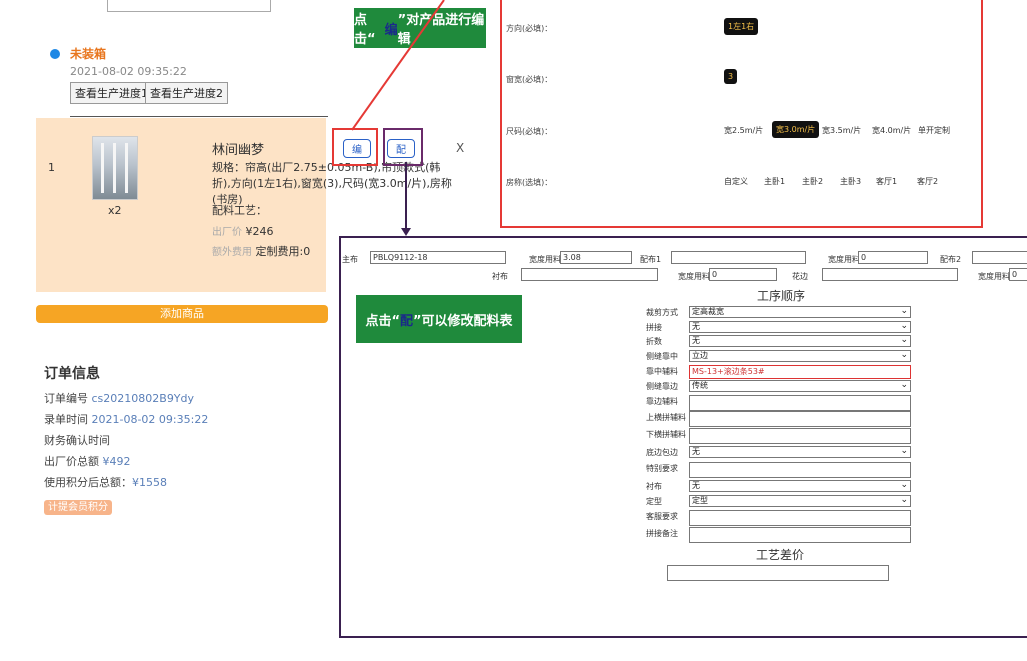  Describe the element at coordinates (662, 516) in the screenshot. I see `process-row-label: 客服要求` at that location.